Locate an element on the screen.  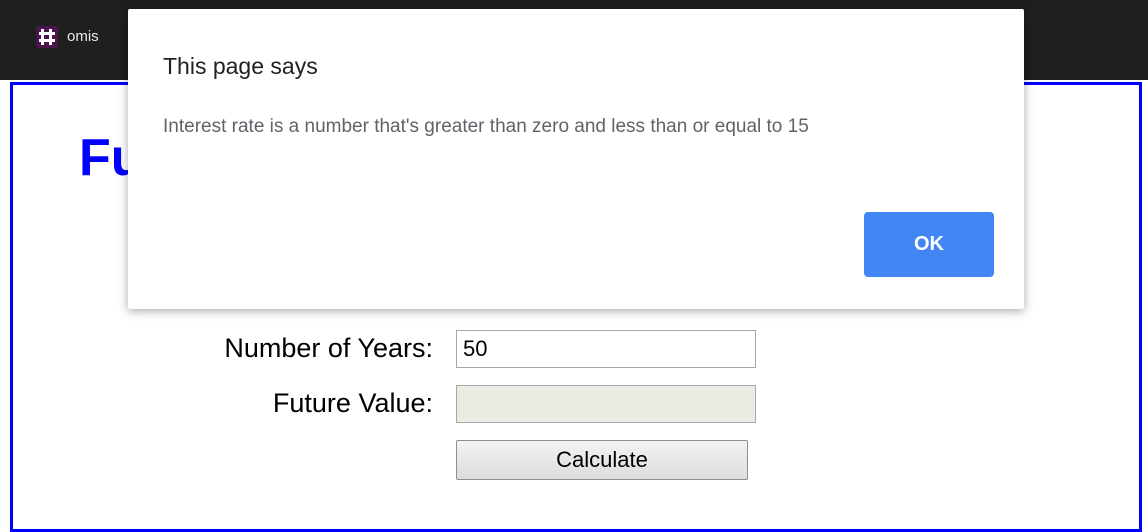
browser-tab-title: omis is located at coordinates (83, 36).